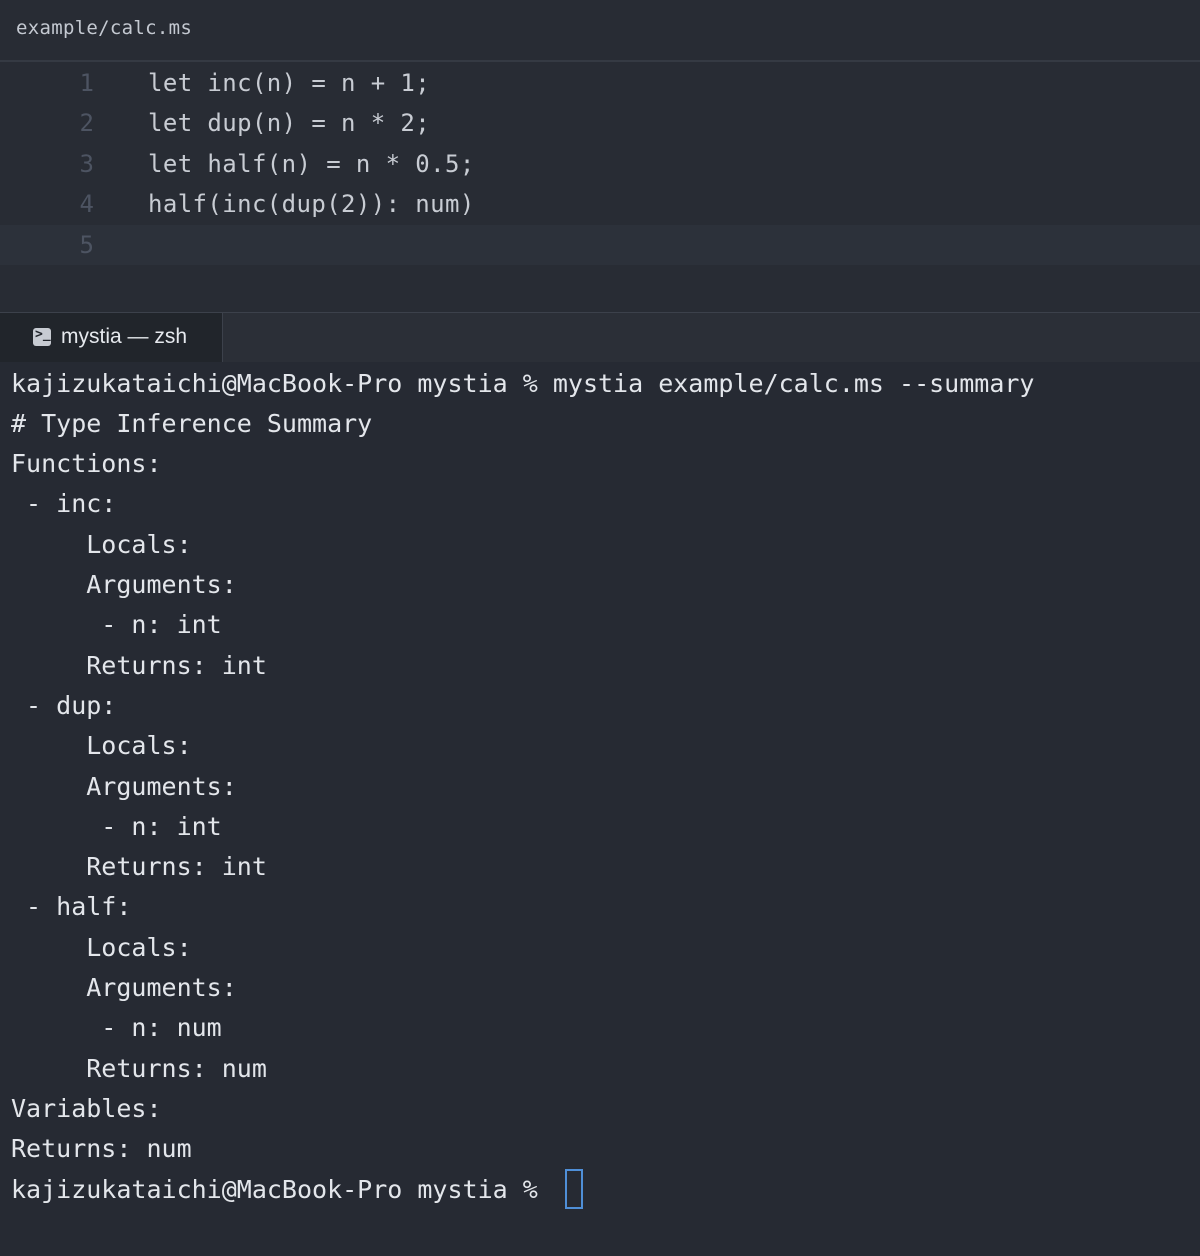 The width and height of the screenshot is (1200, 1256). I want to click on terminal-line: - inc:, so click(64, 503).